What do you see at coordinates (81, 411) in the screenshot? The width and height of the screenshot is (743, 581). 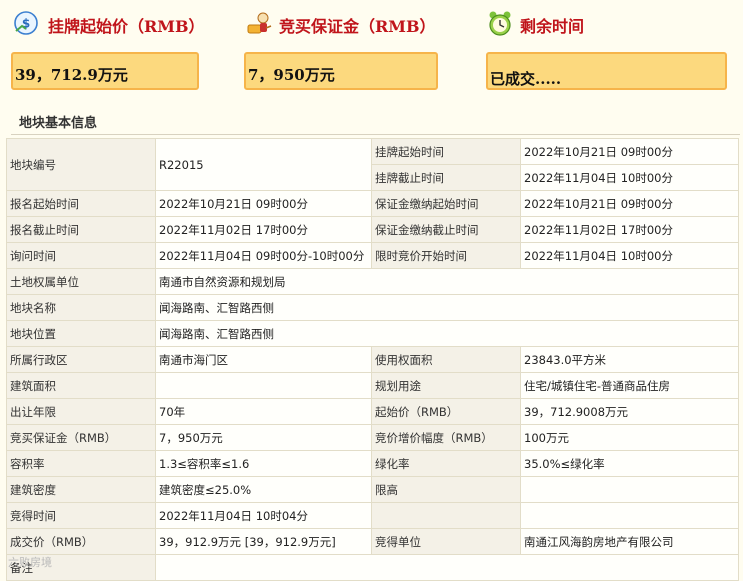 I see `field-label: 出让年限` at bounding box center [81, 411].